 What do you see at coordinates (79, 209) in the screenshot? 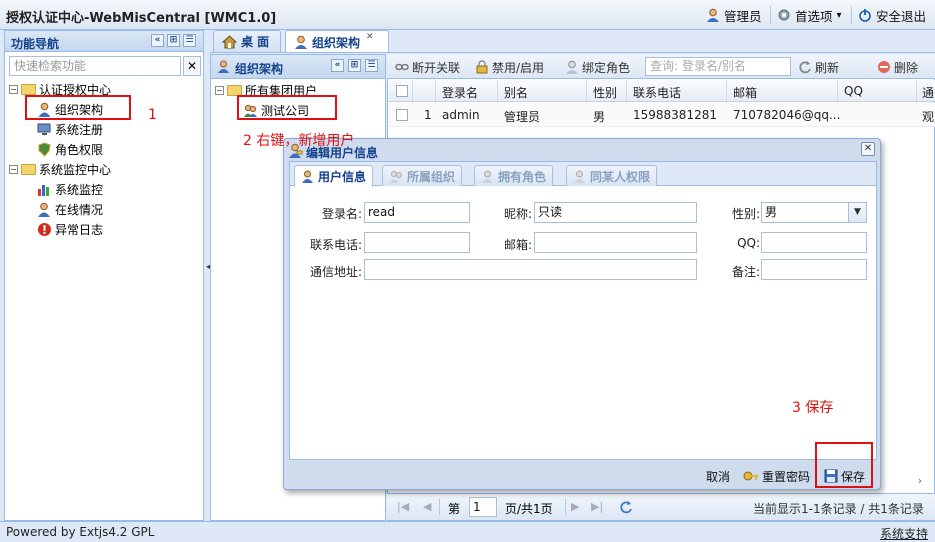
I see `tree-item-label: 在线情况` at bounding box center [79, 209].